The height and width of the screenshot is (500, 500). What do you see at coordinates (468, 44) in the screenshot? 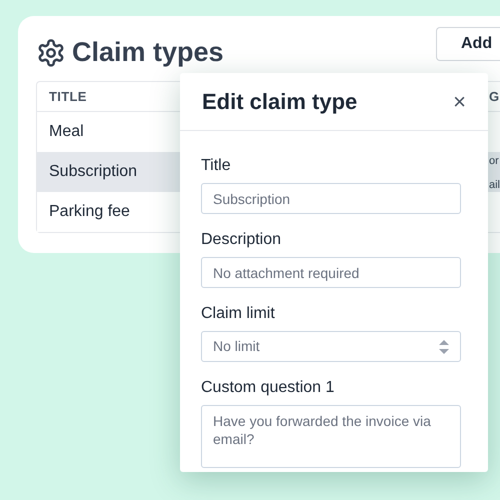
I see `add-button: Add` at bounding box center [468, 44].